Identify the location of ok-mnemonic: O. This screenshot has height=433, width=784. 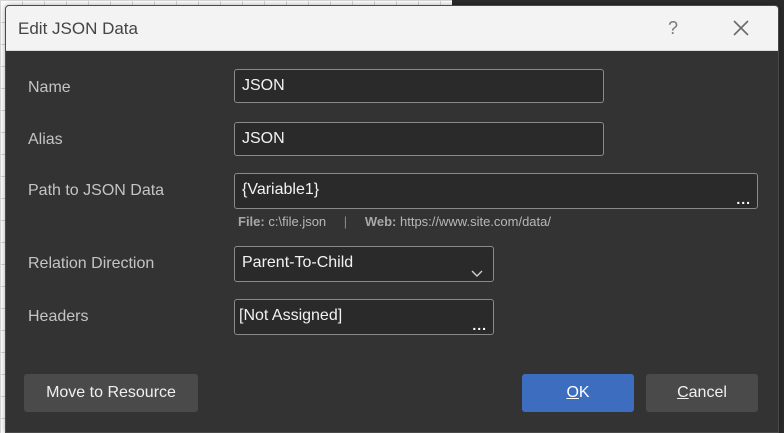
(572, 392).